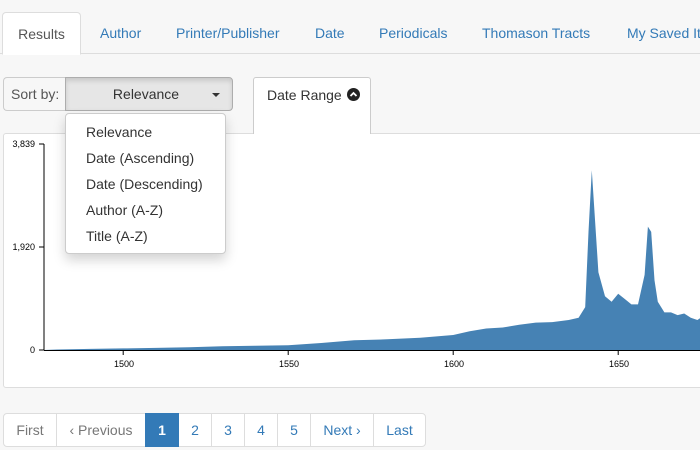 The image size is (700, 450). I want to click on date-range-toggle: Date Range, so click(312, 105).